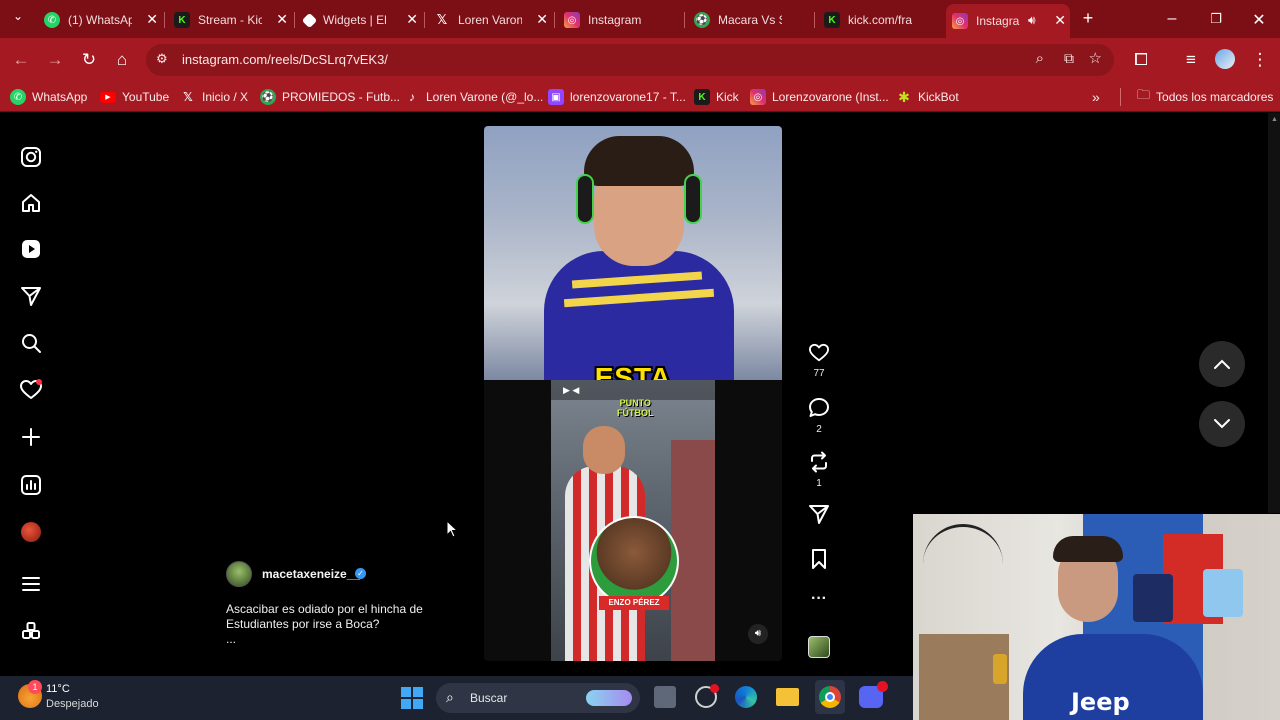 This screenshot has width=1280, height=720. What do you see at coordinates (1088, 18) in the screenshot?
I see `new-tab-icon: +` at bounding box center [1088, 18].